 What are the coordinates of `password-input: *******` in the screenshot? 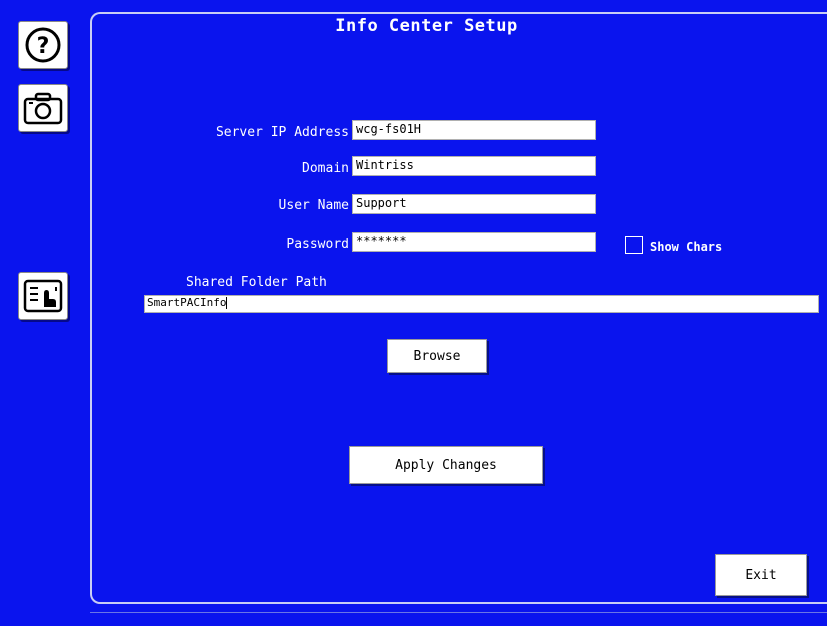 It's located at (474, 242).